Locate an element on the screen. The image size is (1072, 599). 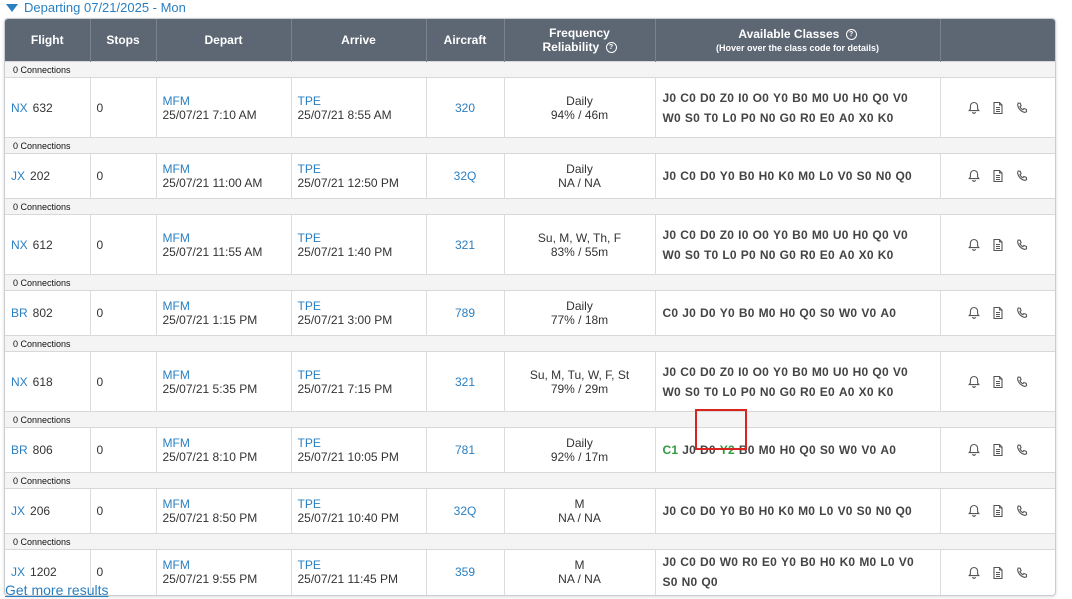
departing-toggle: Departing 07/21/2025 - Mon is located at coordinates (96, 7).